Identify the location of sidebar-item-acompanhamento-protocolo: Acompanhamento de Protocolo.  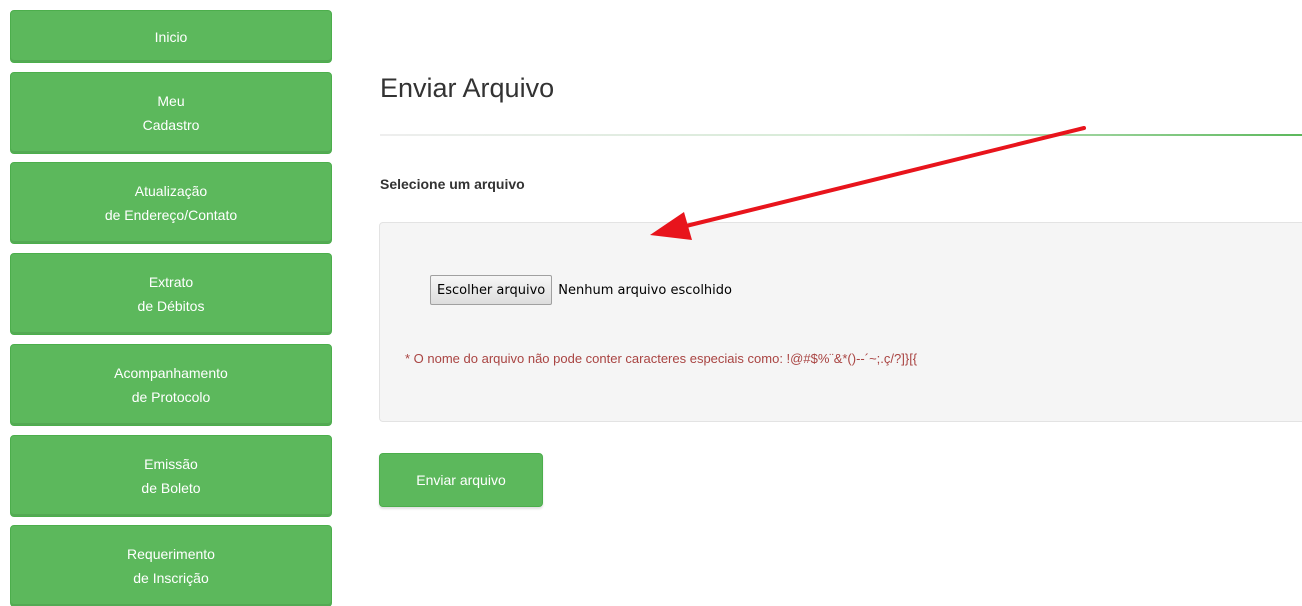
(171, 385).